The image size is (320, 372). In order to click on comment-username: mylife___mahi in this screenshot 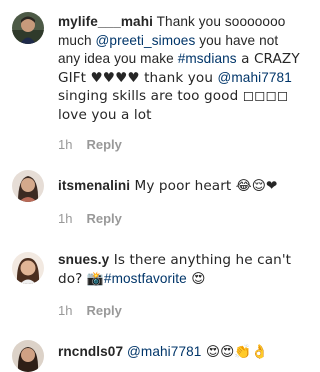, I will do `click(105, 21)`.